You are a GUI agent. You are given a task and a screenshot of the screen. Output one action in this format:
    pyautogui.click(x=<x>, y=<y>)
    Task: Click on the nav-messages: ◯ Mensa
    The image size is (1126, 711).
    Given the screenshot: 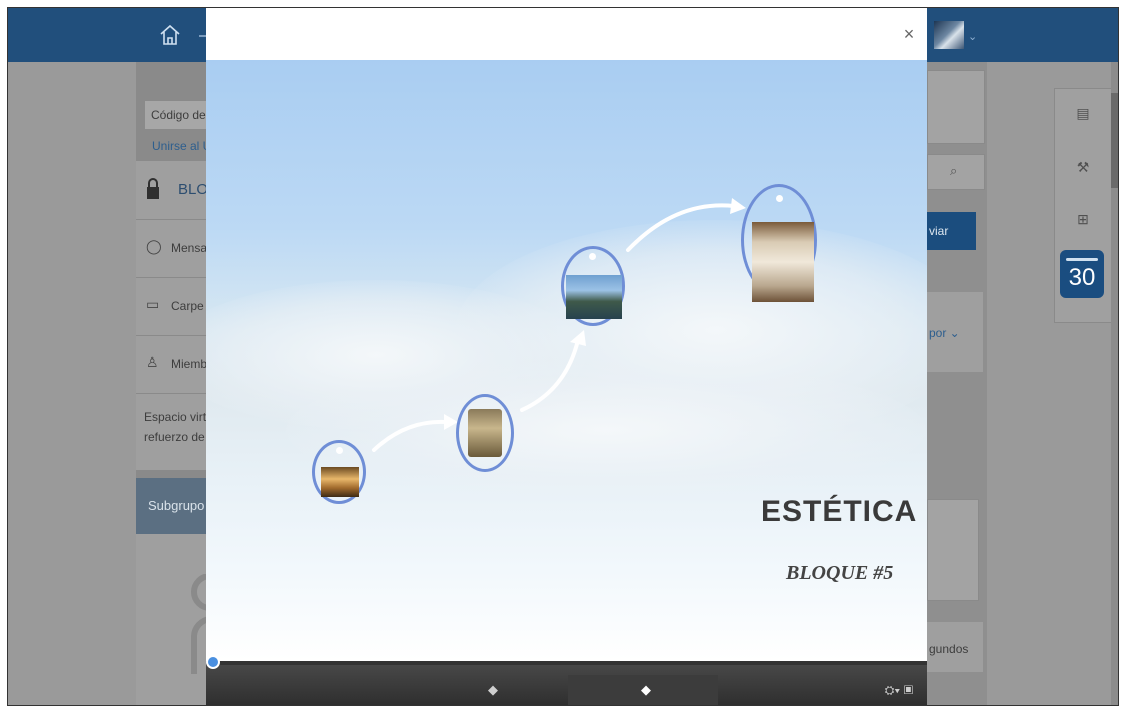 What is the action you would take?
    pyautogui.click(x=172, y=248)
    